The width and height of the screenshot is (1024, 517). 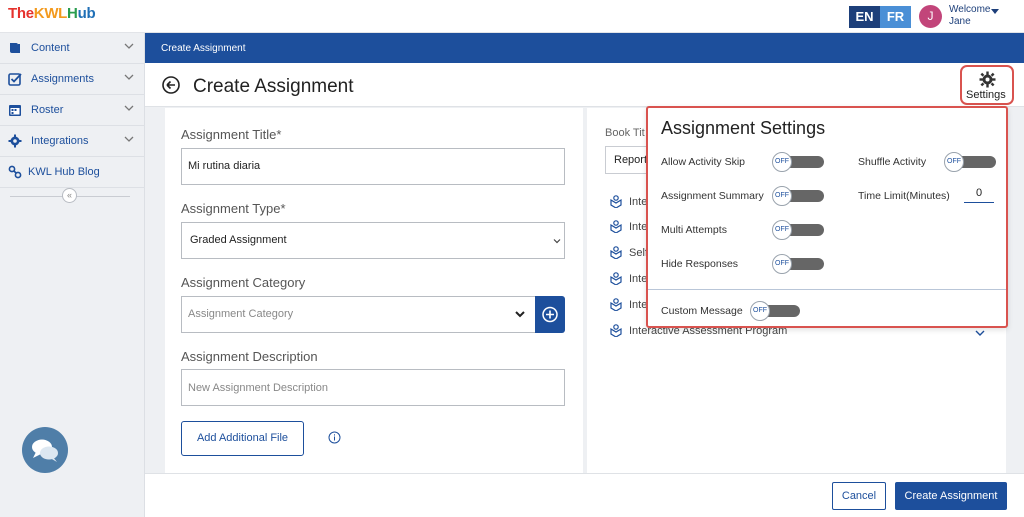 I want to click on sidebar-item-label: Assignments, so click(x=62, y=79).